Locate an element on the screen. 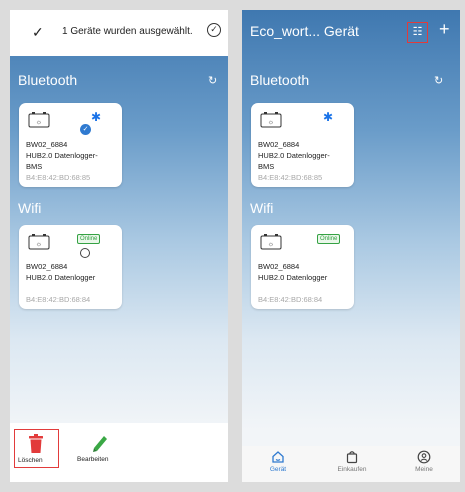  selection-bar: ✓ 1 Geräte wurden ausgewählt. ✓ is located at coordinates (119, 33).